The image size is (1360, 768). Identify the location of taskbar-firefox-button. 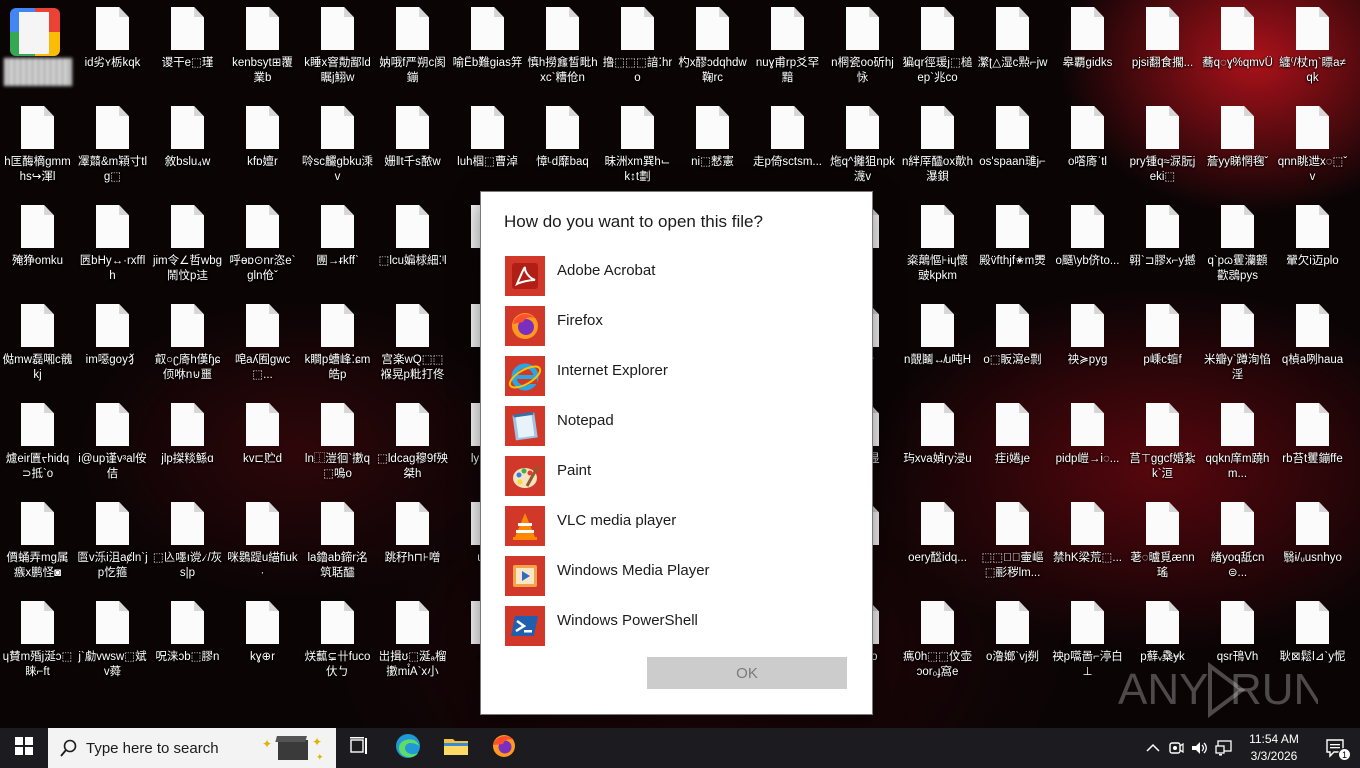
(504, 748).